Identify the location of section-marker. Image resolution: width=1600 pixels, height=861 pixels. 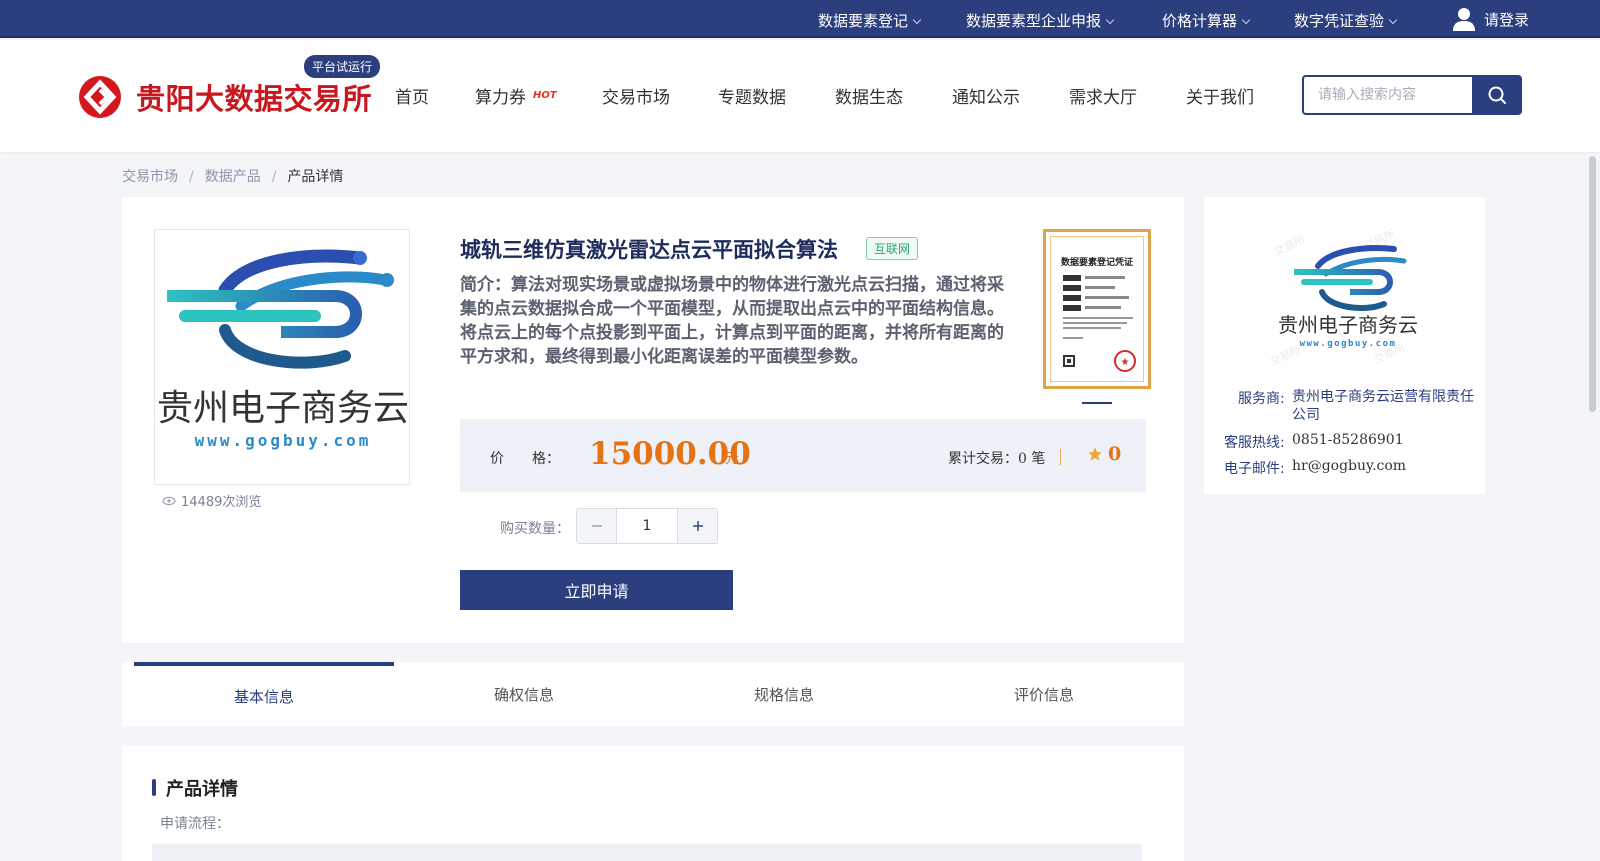
(154, 787).